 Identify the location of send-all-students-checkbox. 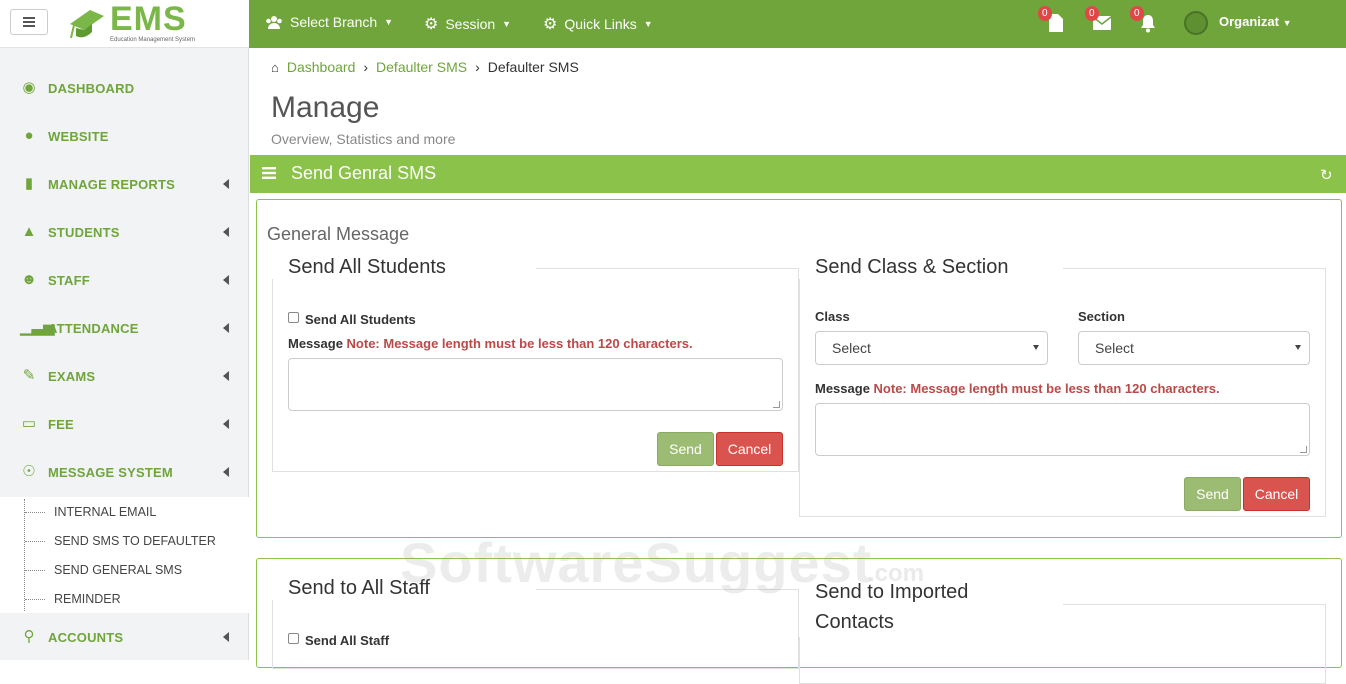
(293, 317).